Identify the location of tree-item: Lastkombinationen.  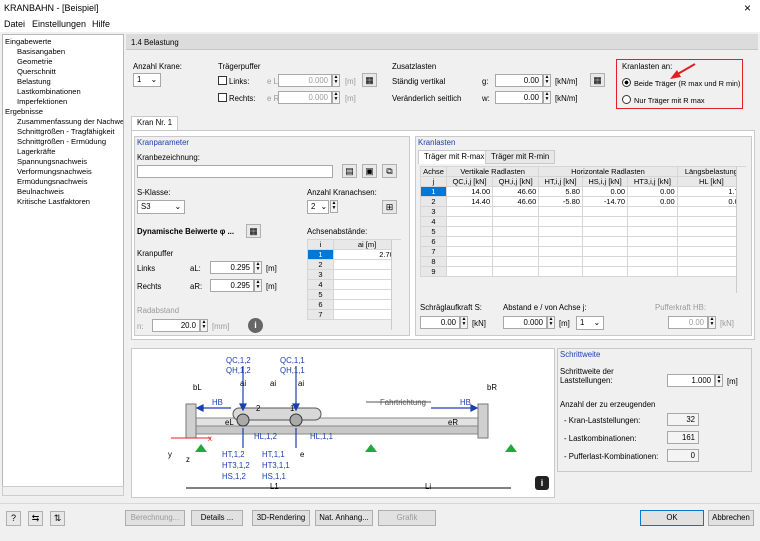
(49, 91).